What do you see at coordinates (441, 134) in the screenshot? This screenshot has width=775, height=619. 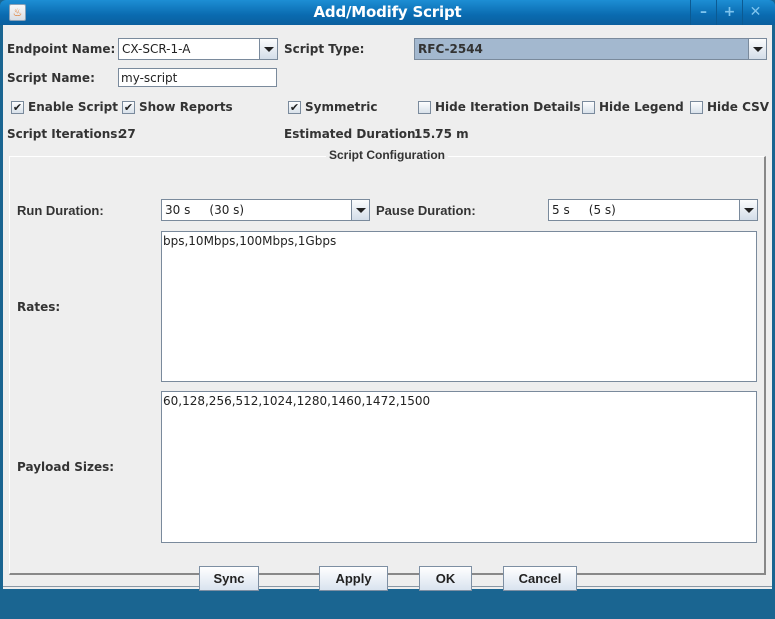 I see `estimated-duration-value: 15.75 m` at bounding box center [441, 134].